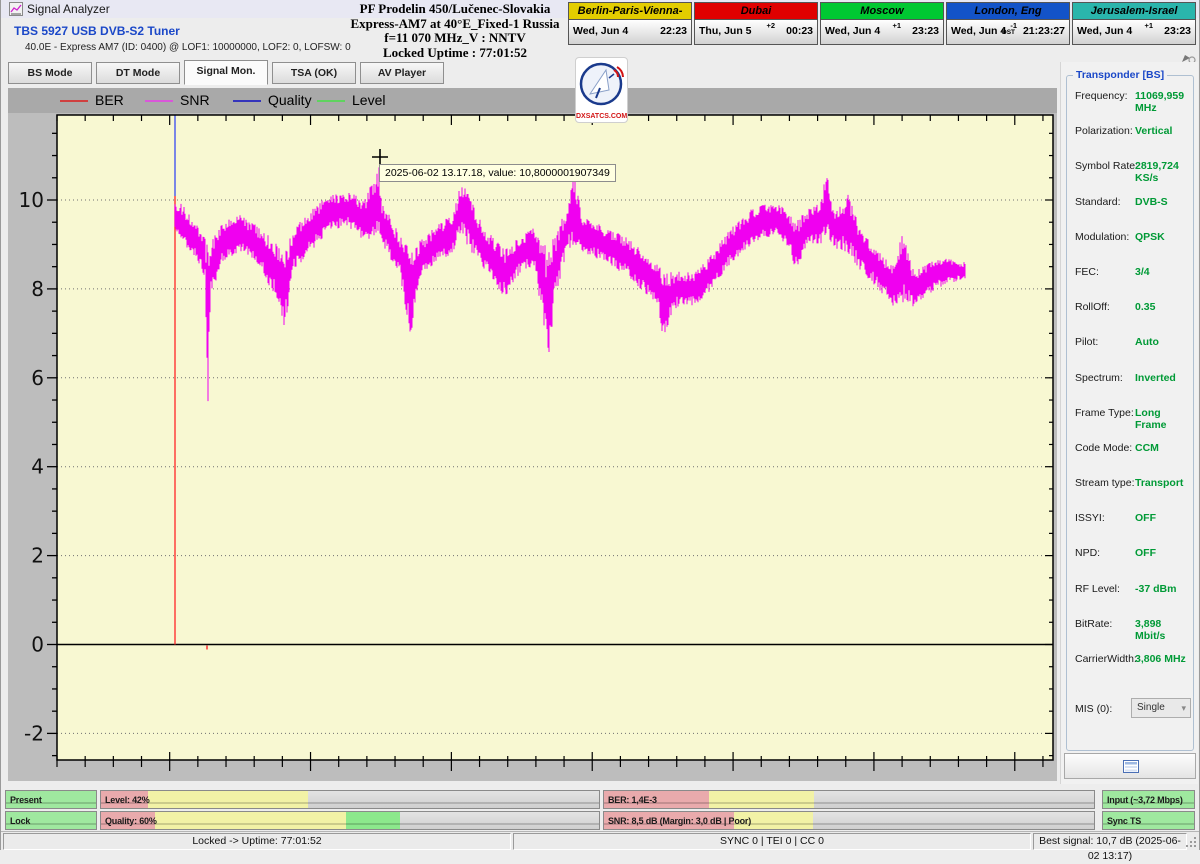 The height and width of the screenshot is (864, 1200). I want to click on sync-ts-indicator: Sync TS, so click(1148, 820).